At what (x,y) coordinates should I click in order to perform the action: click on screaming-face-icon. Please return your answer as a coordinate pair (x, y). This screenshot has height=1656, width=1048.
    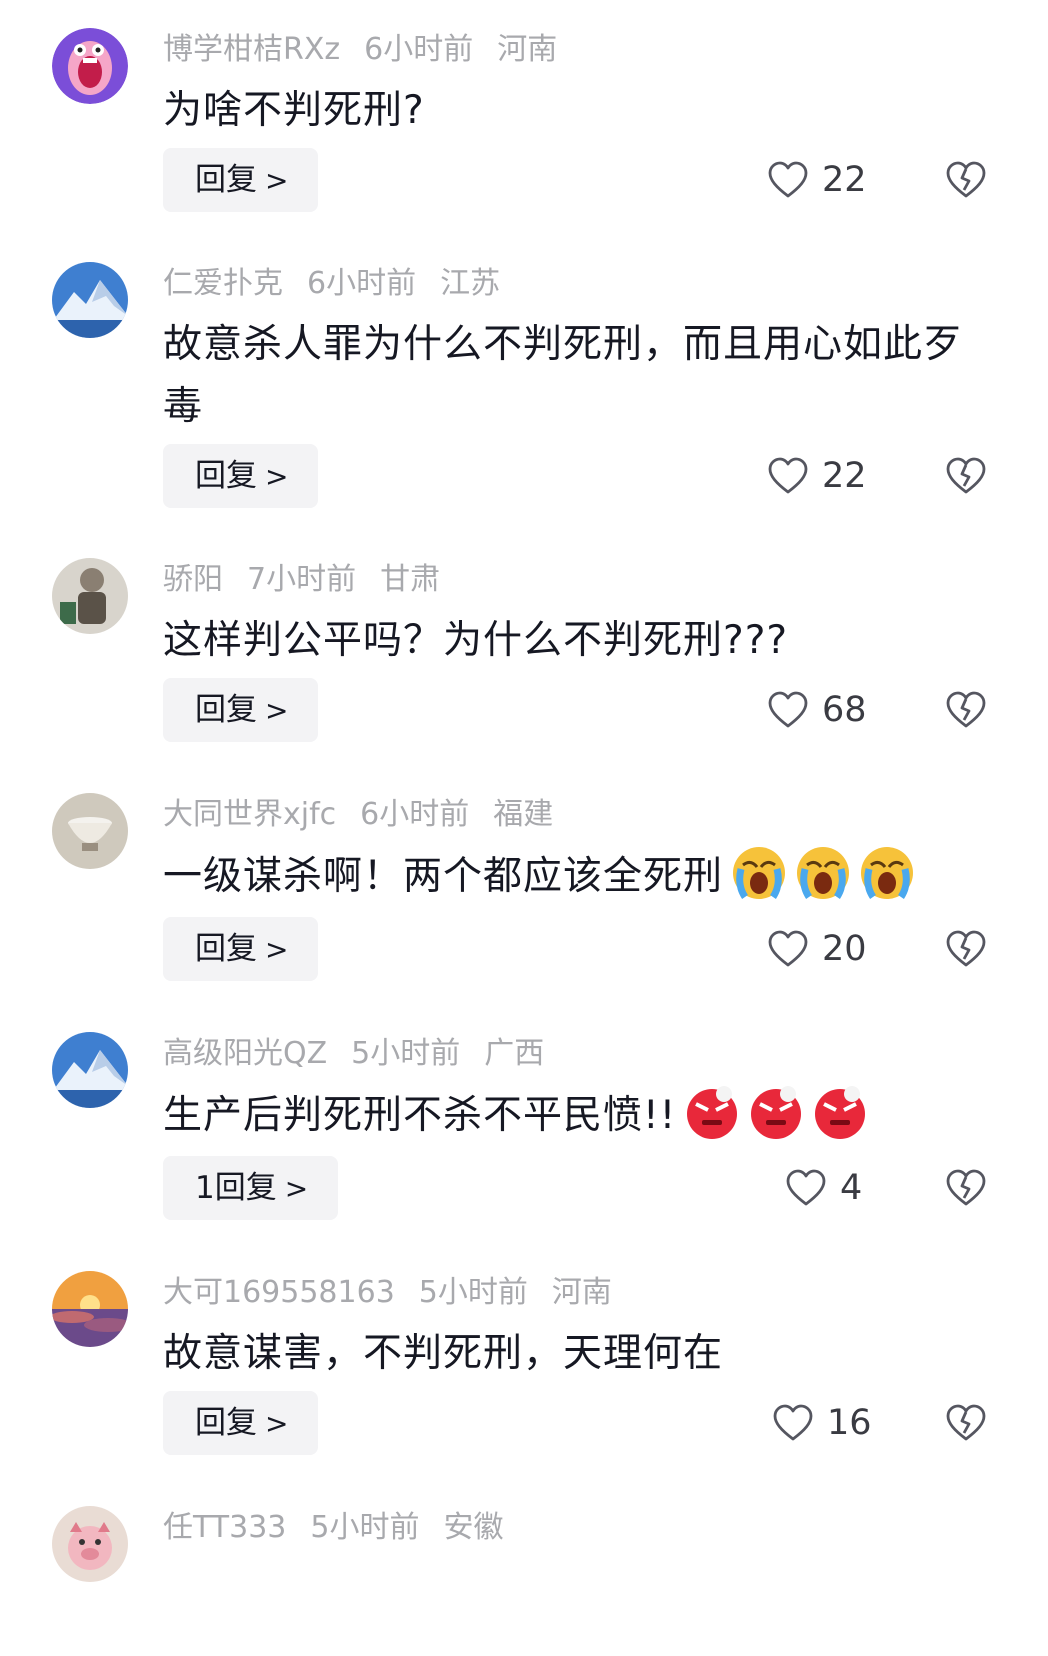
    Looking at the image, I should click on (90, 66).